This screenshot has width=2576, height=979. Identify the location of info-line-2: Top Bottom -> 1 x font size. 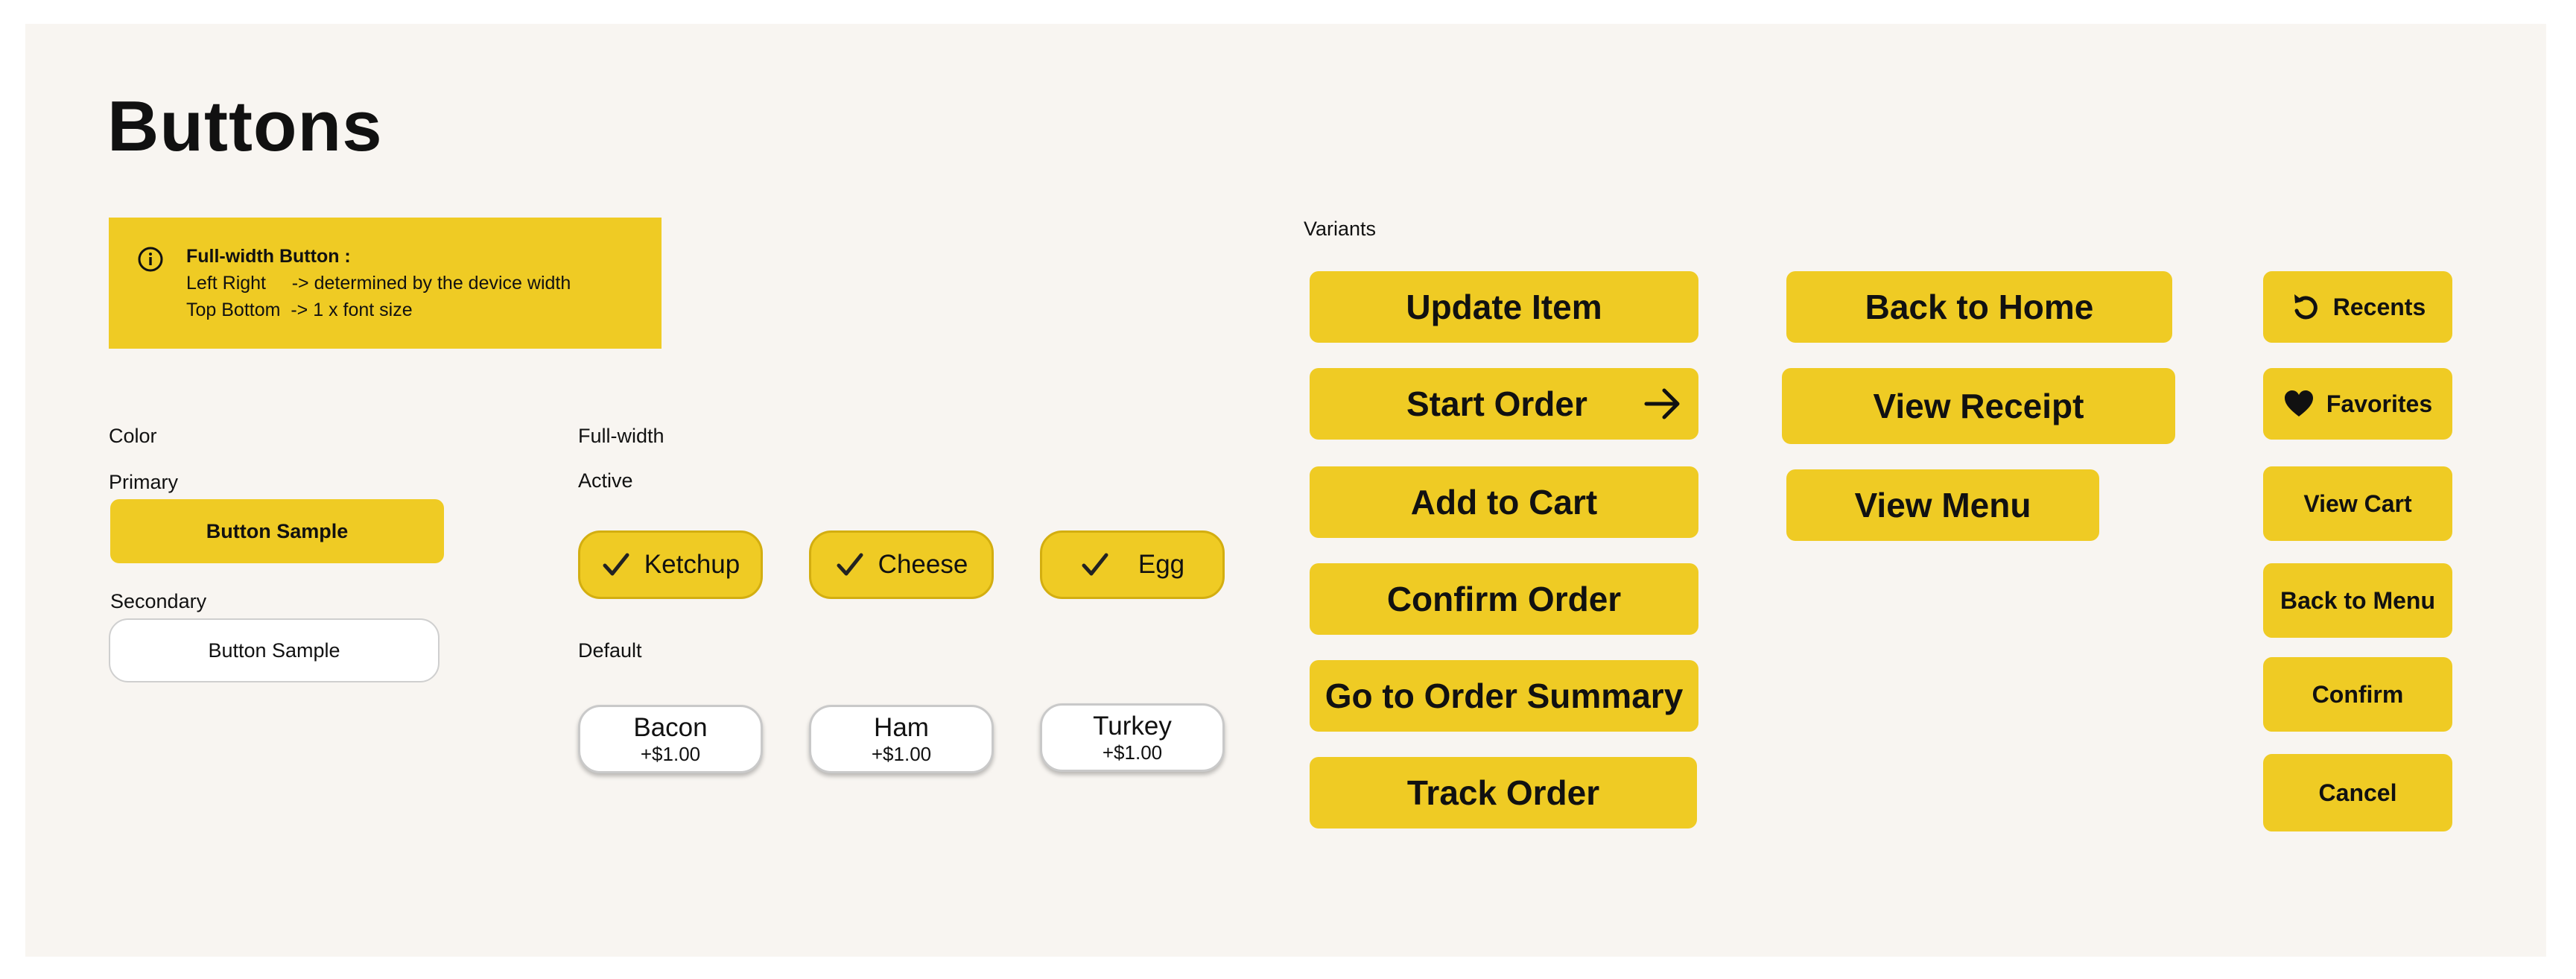
(300, 310).